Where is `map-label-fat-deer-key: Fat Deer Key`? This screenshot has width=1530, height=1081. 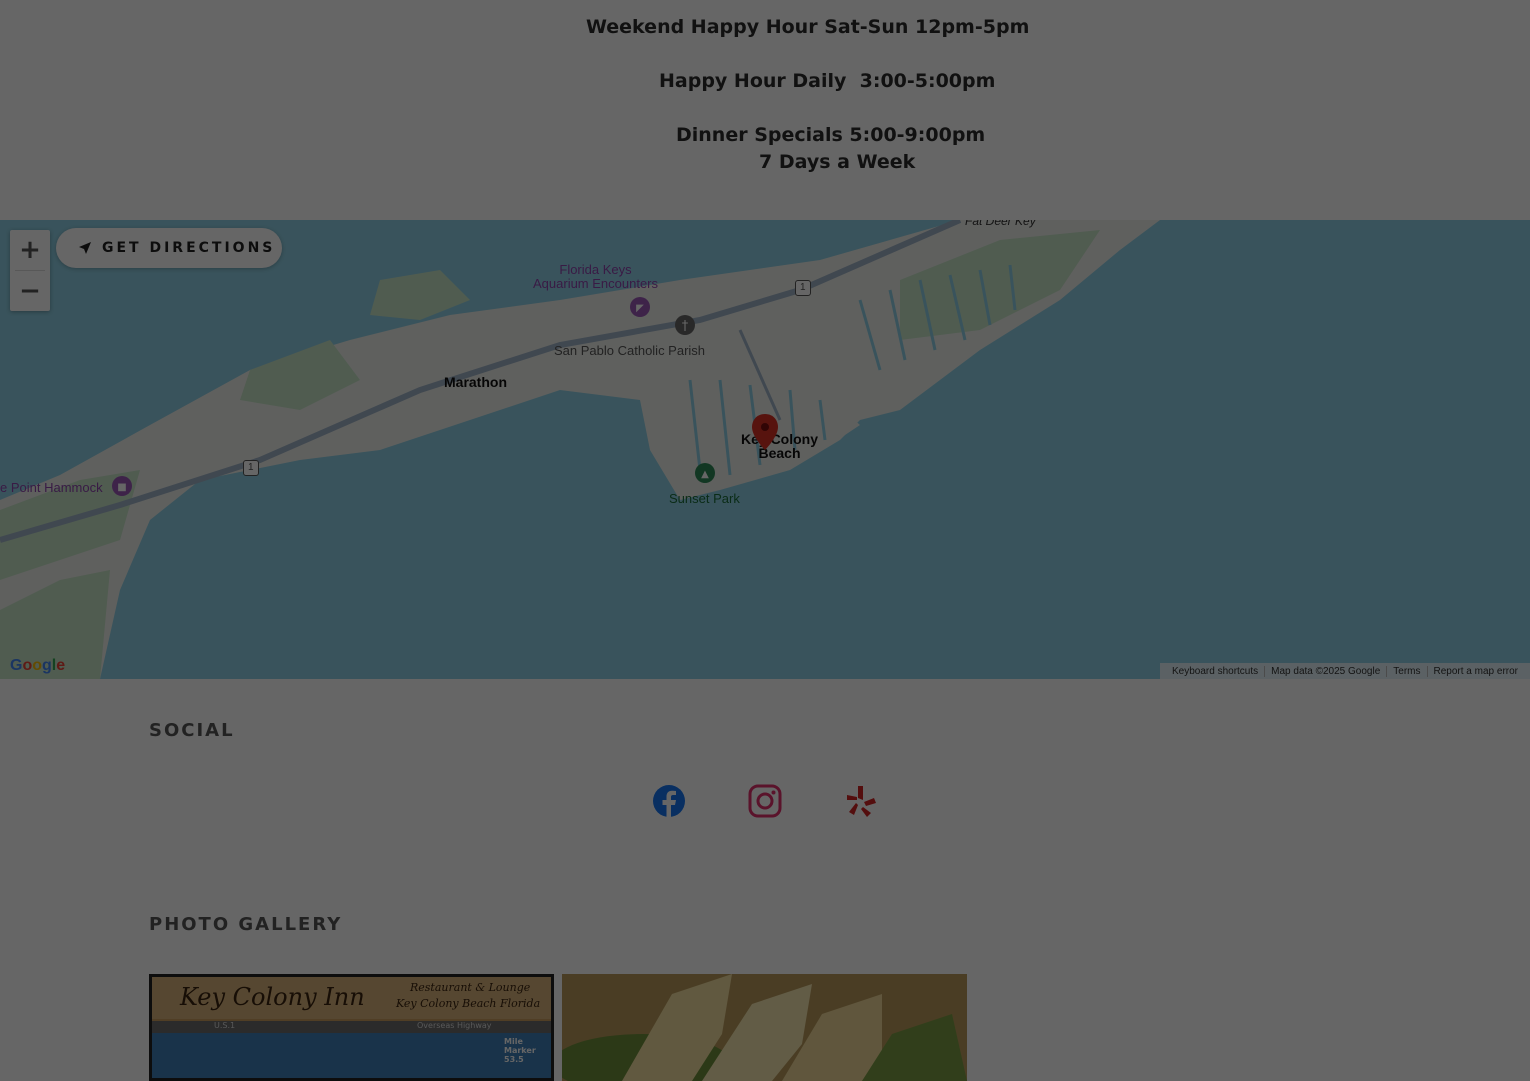 map-label-fat-deer-key: Fat Deer Key is located at coordinates (1000, 224).